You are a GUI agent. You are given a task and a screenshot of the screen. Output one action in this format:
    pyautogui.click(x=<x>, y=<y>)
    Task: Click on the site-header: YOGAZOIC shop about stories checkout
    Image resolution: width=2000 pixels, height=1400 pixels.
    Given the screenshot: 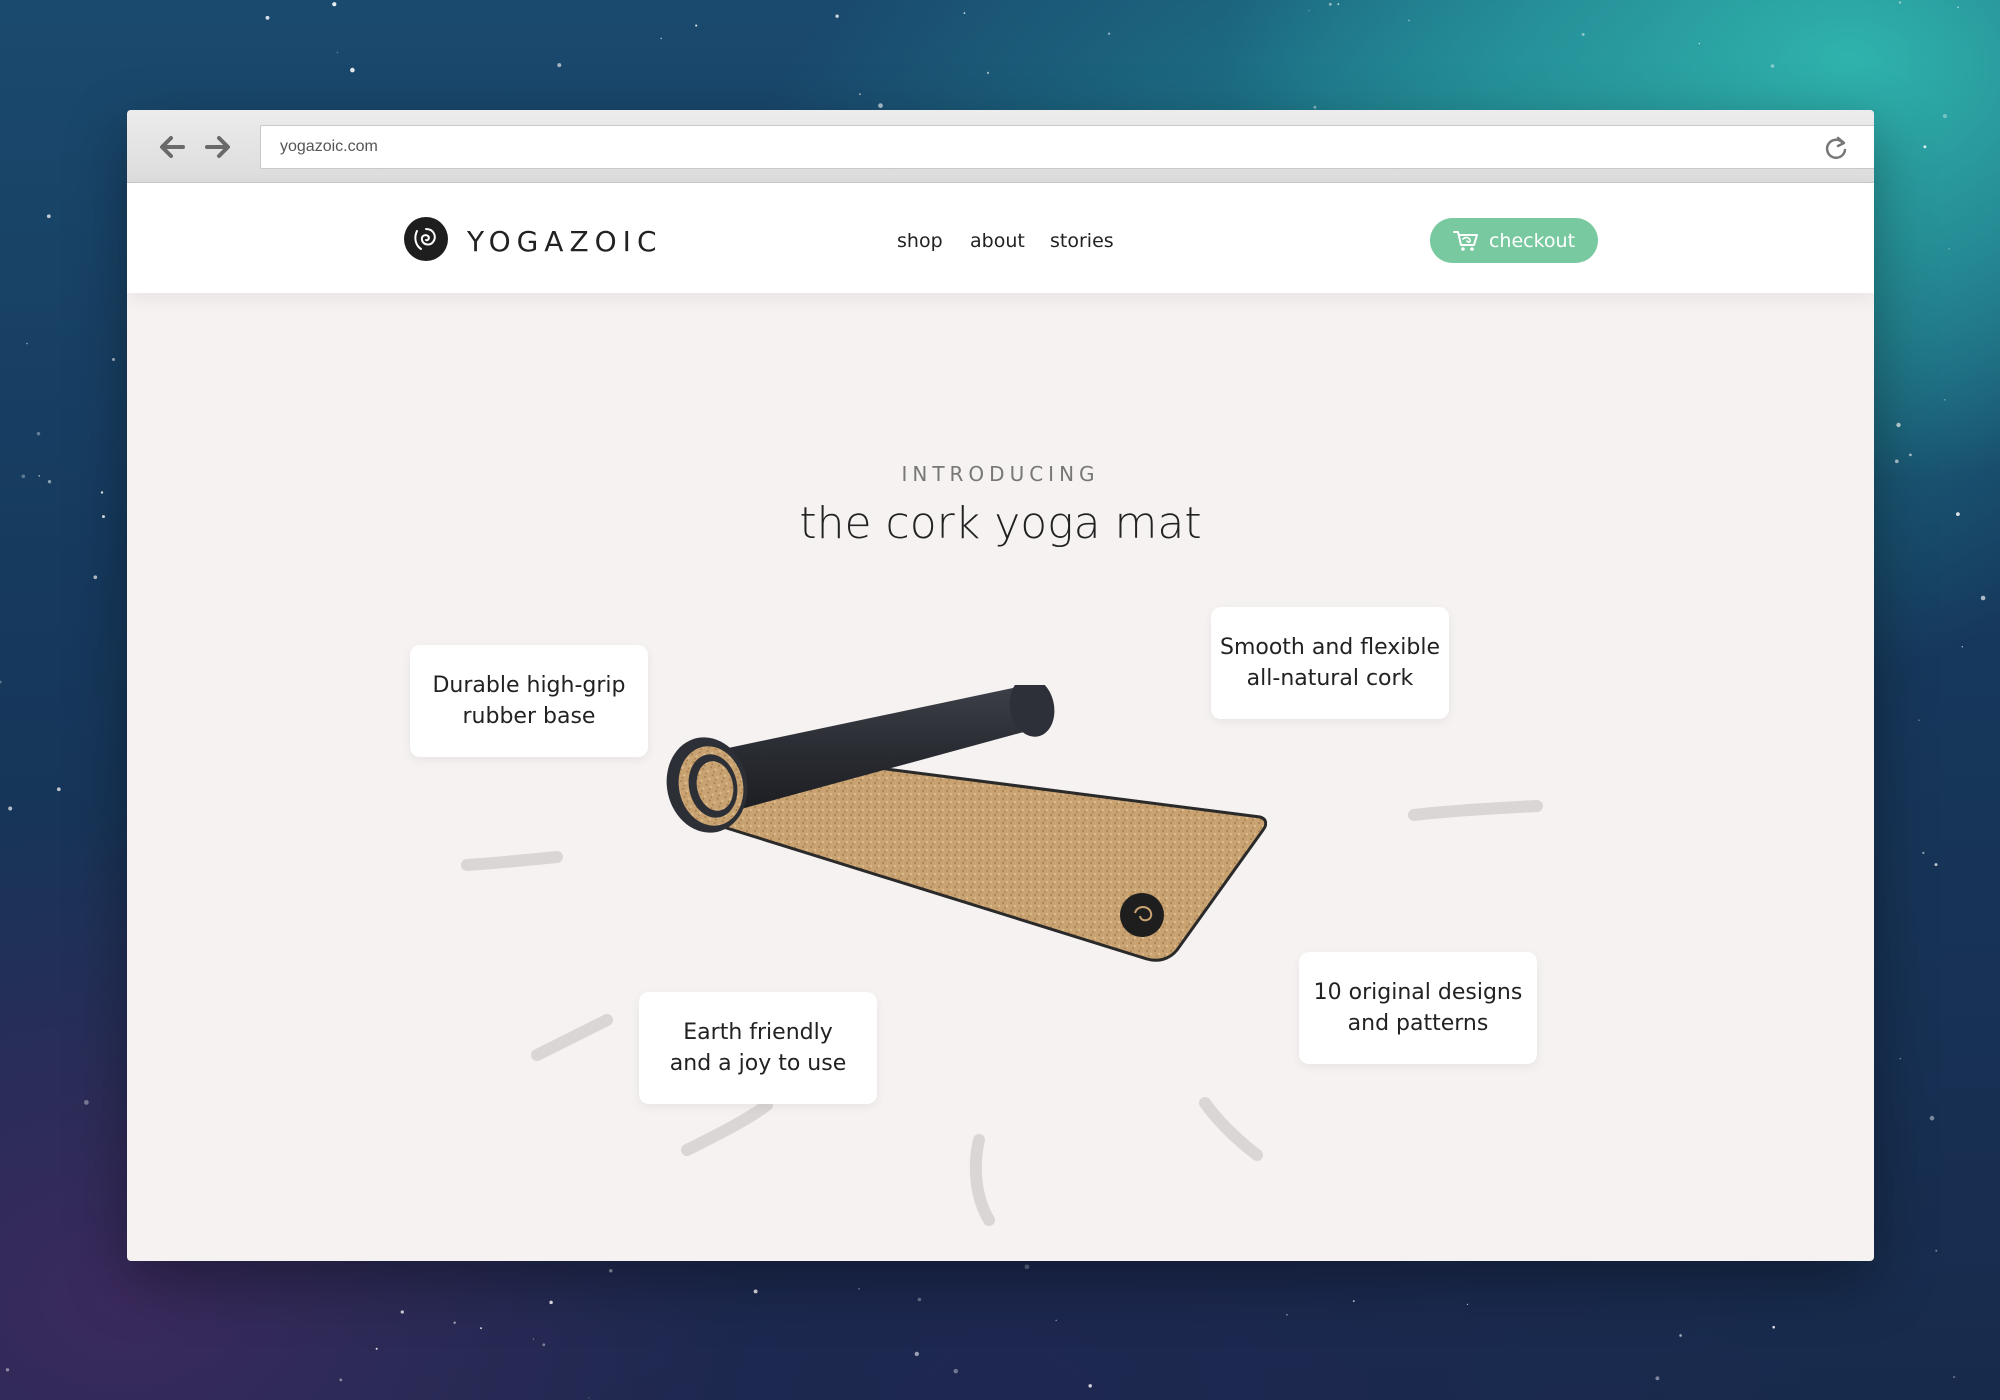 What is the action you would take?
    pyautogui.click(x=1000, y=238)
    